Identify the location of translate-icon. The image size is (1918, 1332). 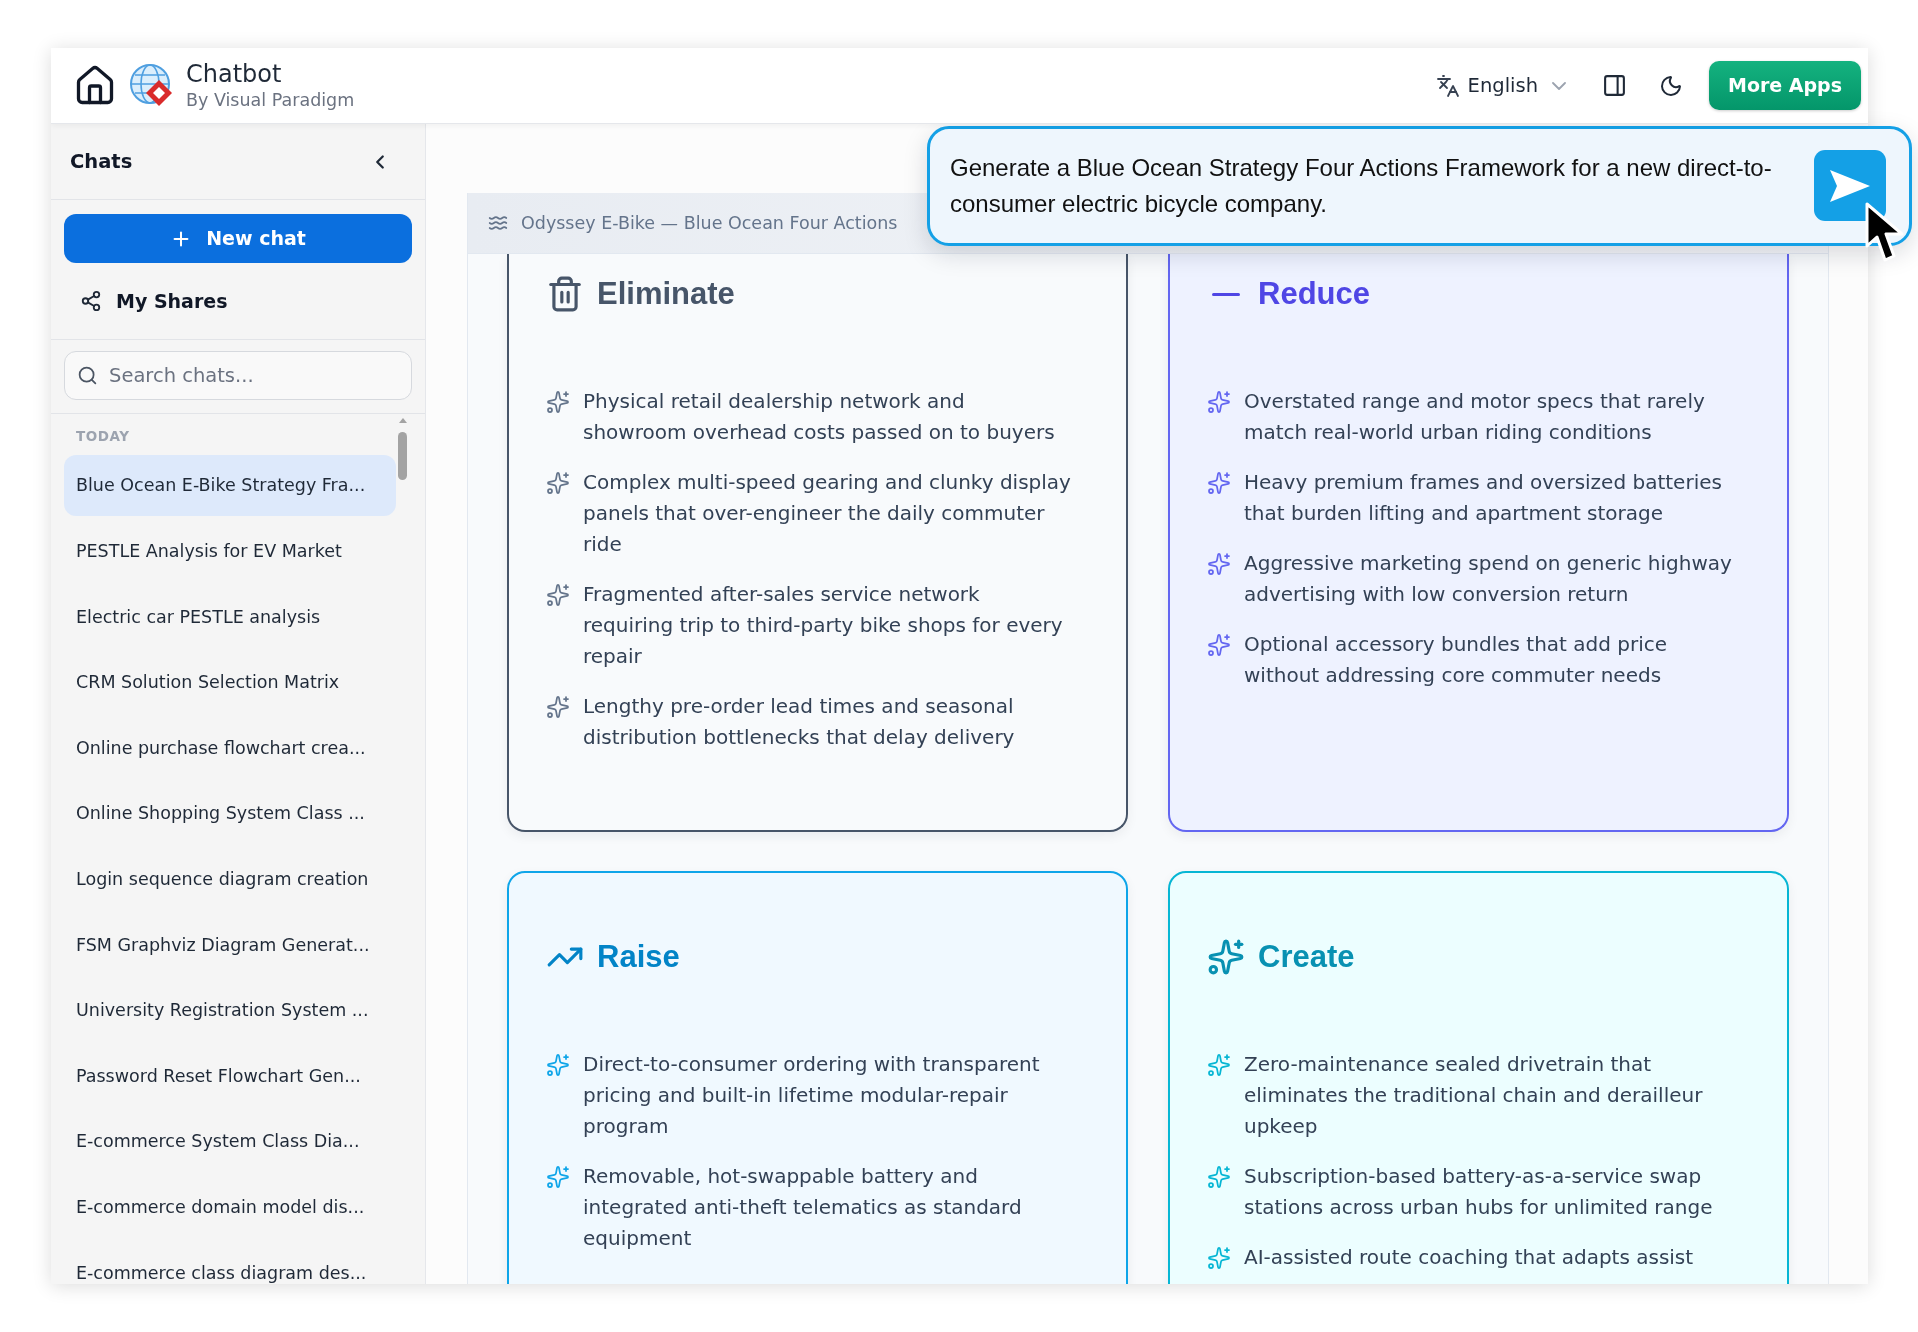
(1447, 85).